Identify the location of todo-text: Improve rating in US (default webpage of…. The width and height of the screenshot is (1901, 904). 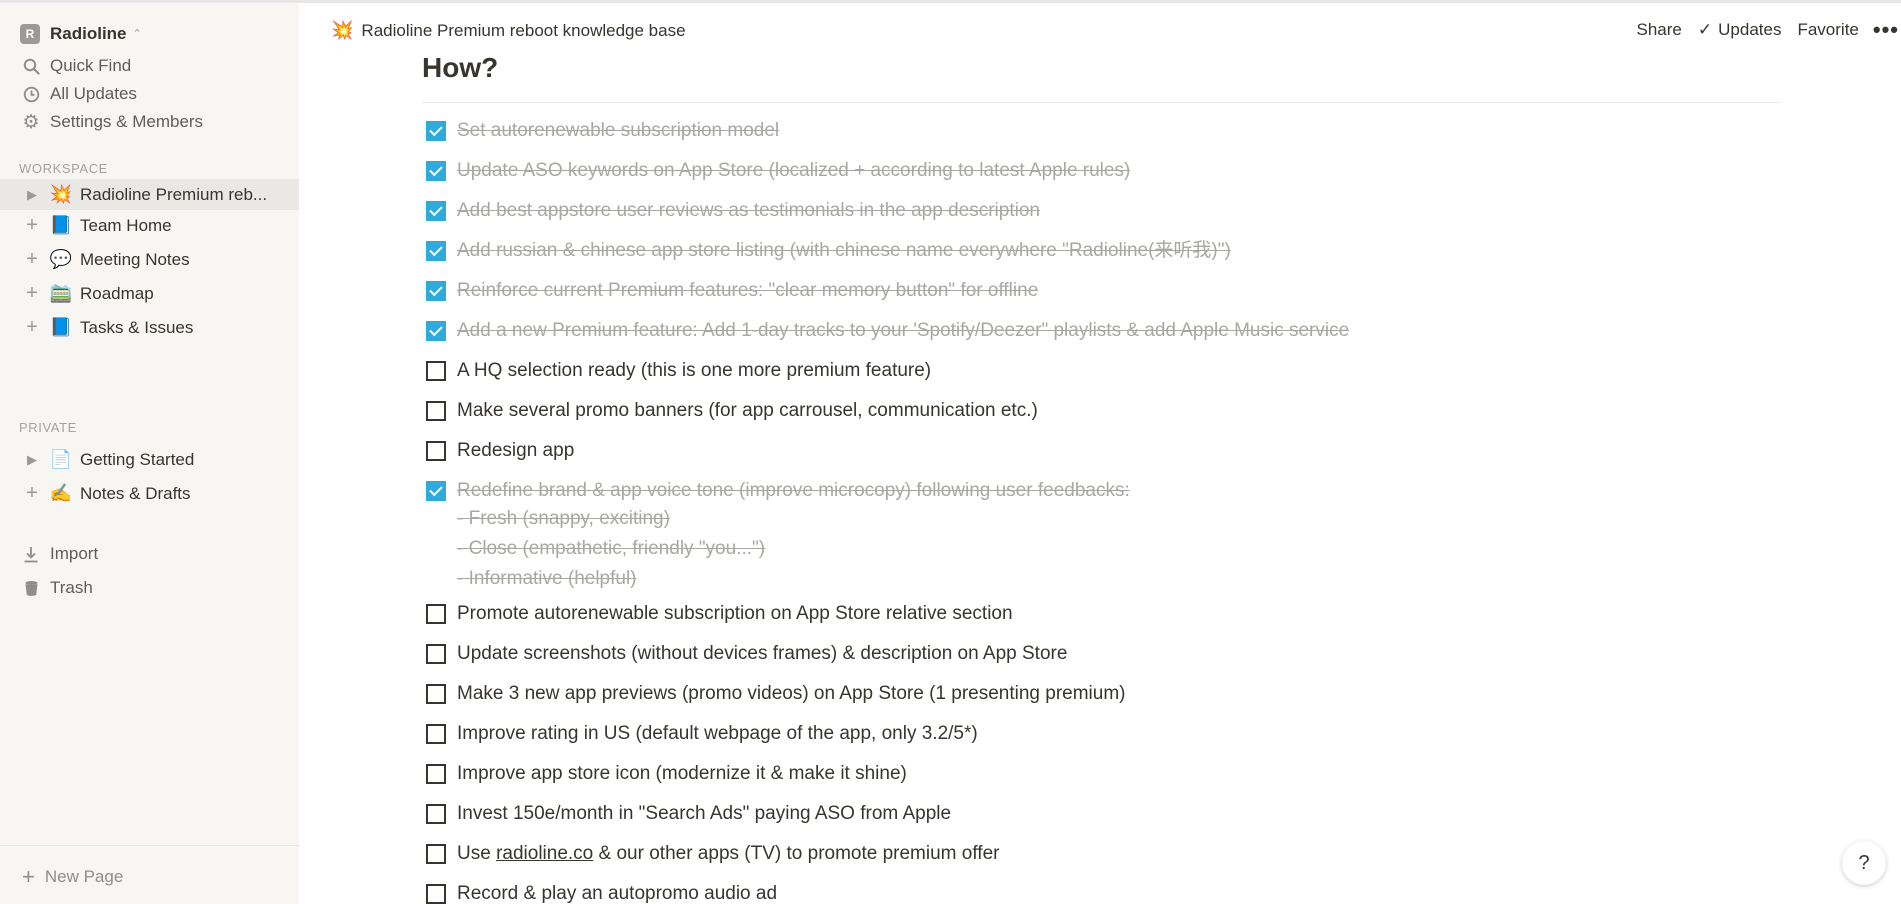
(717, 734).